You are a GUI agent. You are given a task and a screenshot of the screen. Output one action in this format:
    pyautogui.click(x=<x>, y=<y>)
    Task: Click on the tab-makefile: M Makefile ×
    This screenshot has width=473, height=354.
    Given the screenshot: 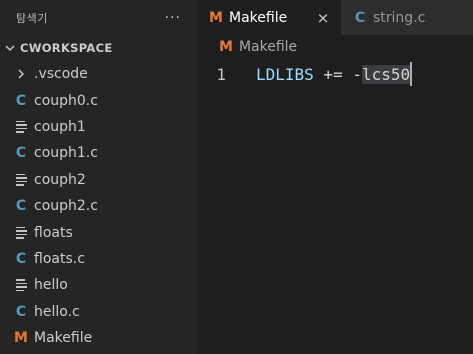 What is the action you would take?
    pyautogui.click(x=269, y=17)
    